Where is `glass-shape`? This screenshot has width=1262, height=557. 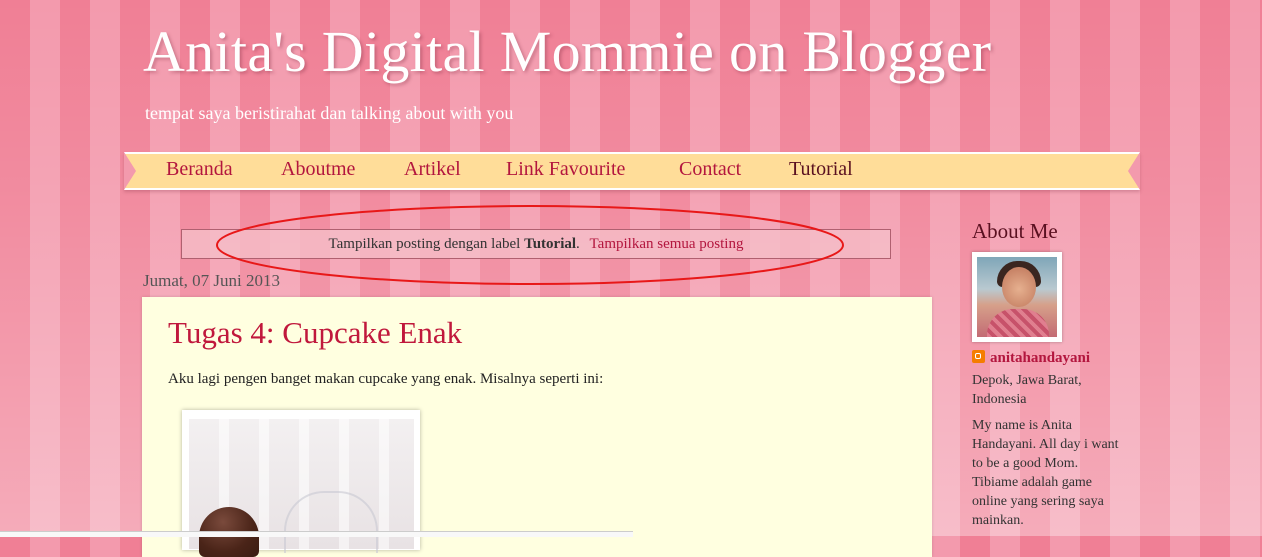
glass-shape is located at coordinates (331, 522).